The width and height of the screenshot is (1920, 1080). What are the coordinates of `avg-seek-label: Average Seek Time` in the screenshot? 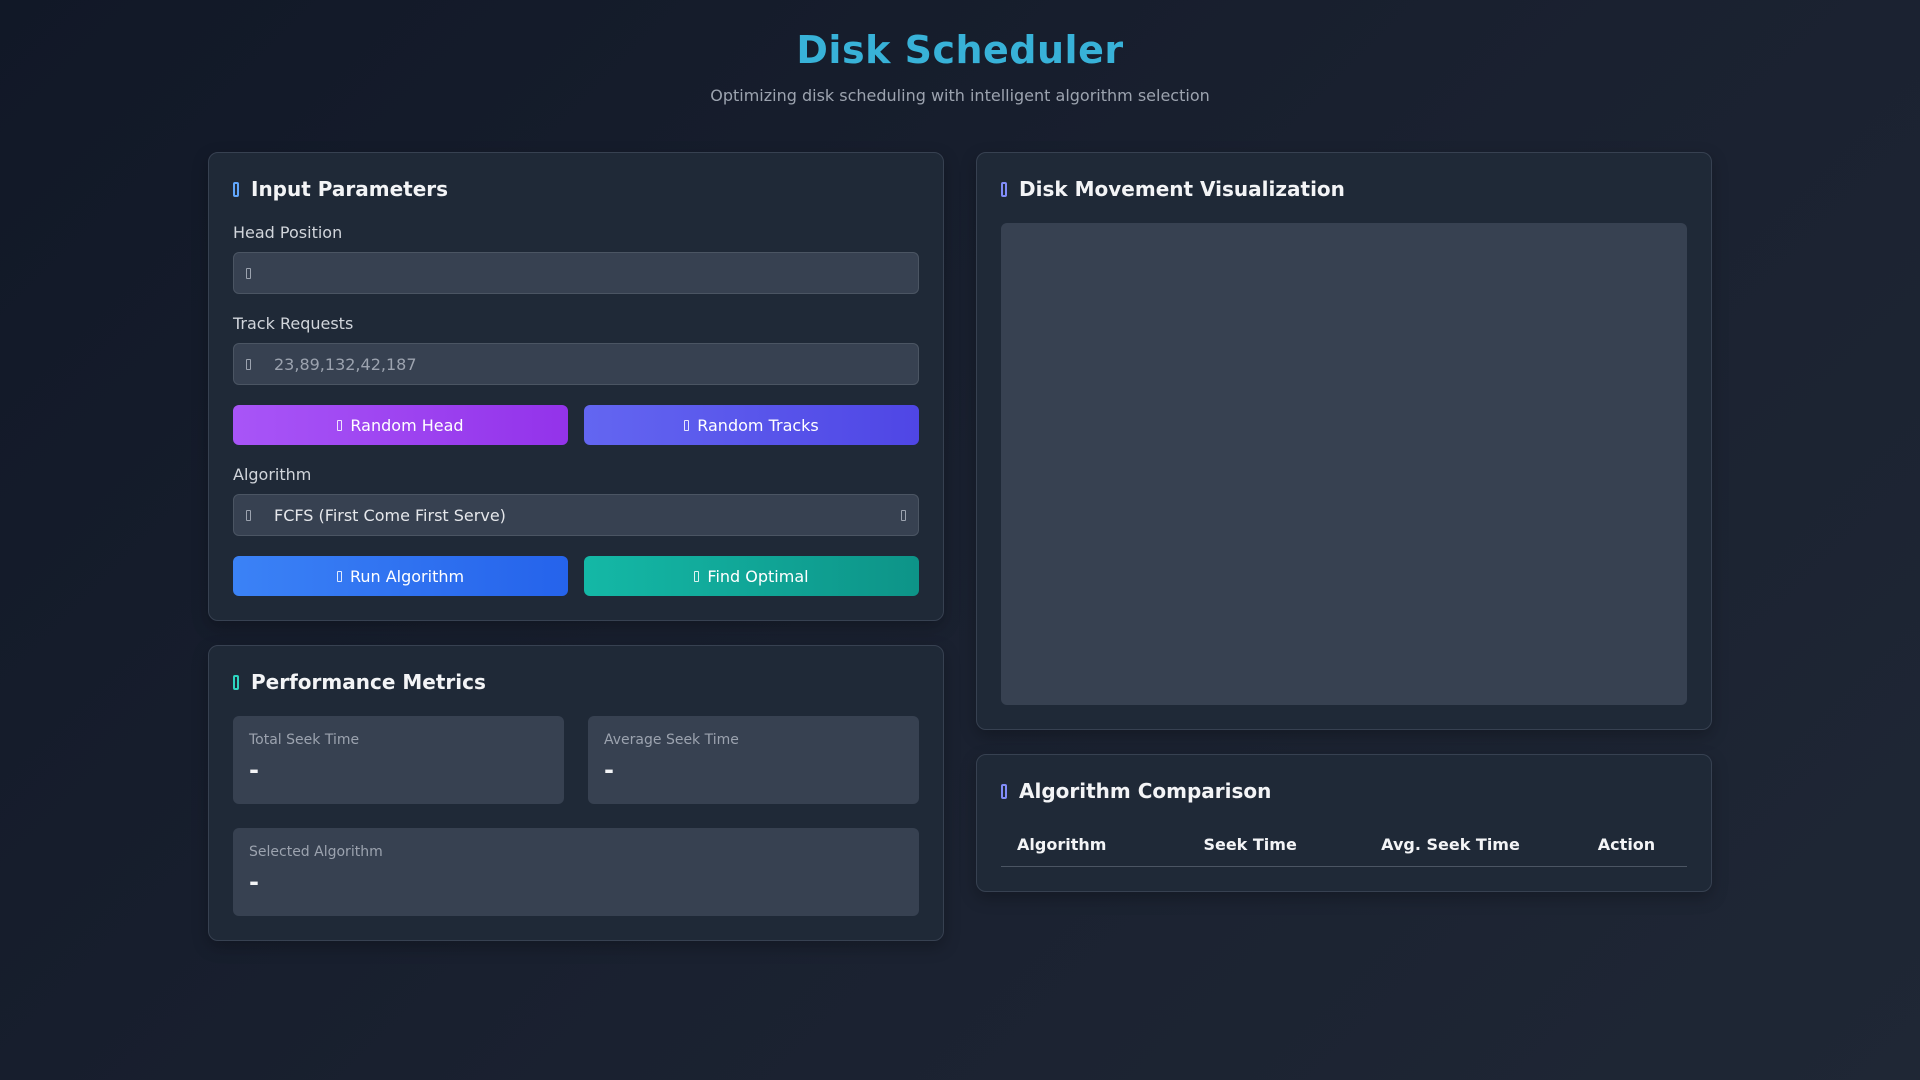 It's located at (671, 740).